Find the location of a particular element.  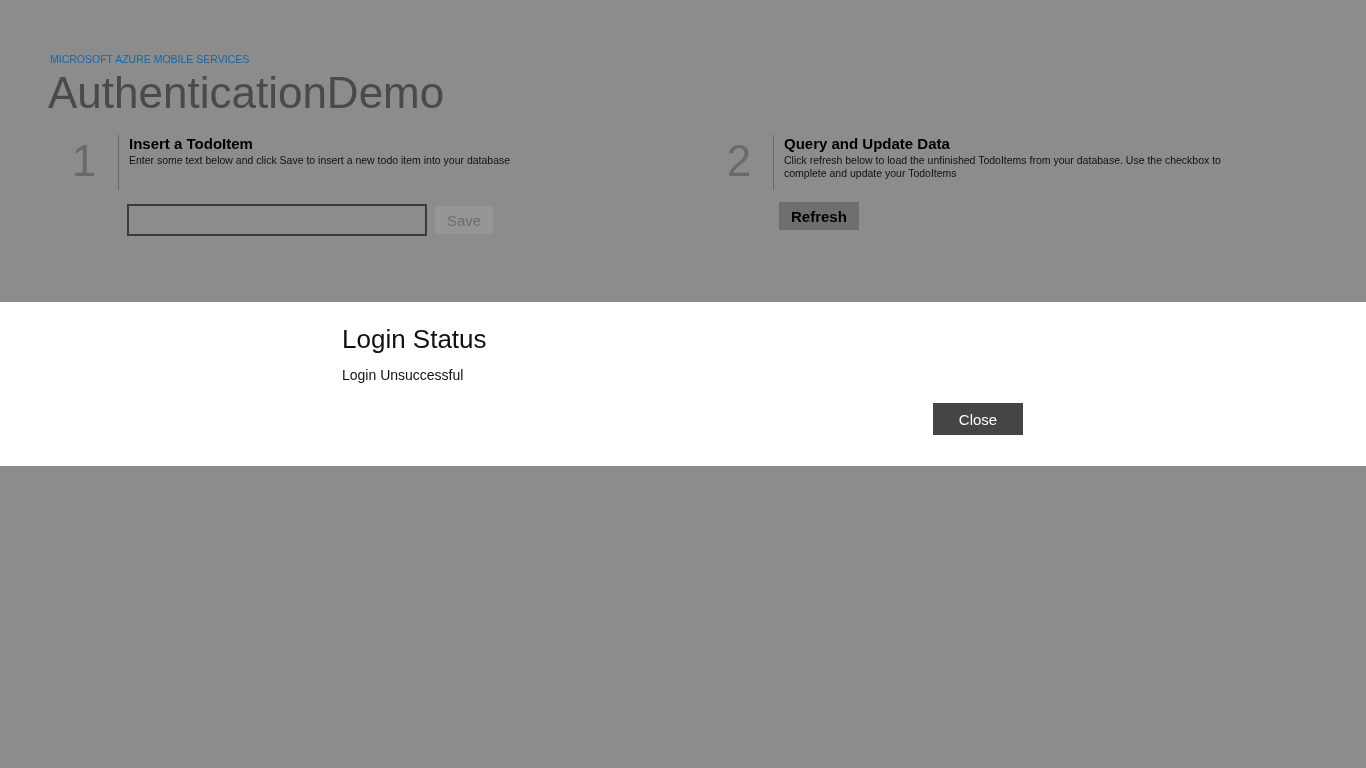

step-description: Enter some text below and click Save to insert a new todo item into your database is located at coordinates (320, 161).